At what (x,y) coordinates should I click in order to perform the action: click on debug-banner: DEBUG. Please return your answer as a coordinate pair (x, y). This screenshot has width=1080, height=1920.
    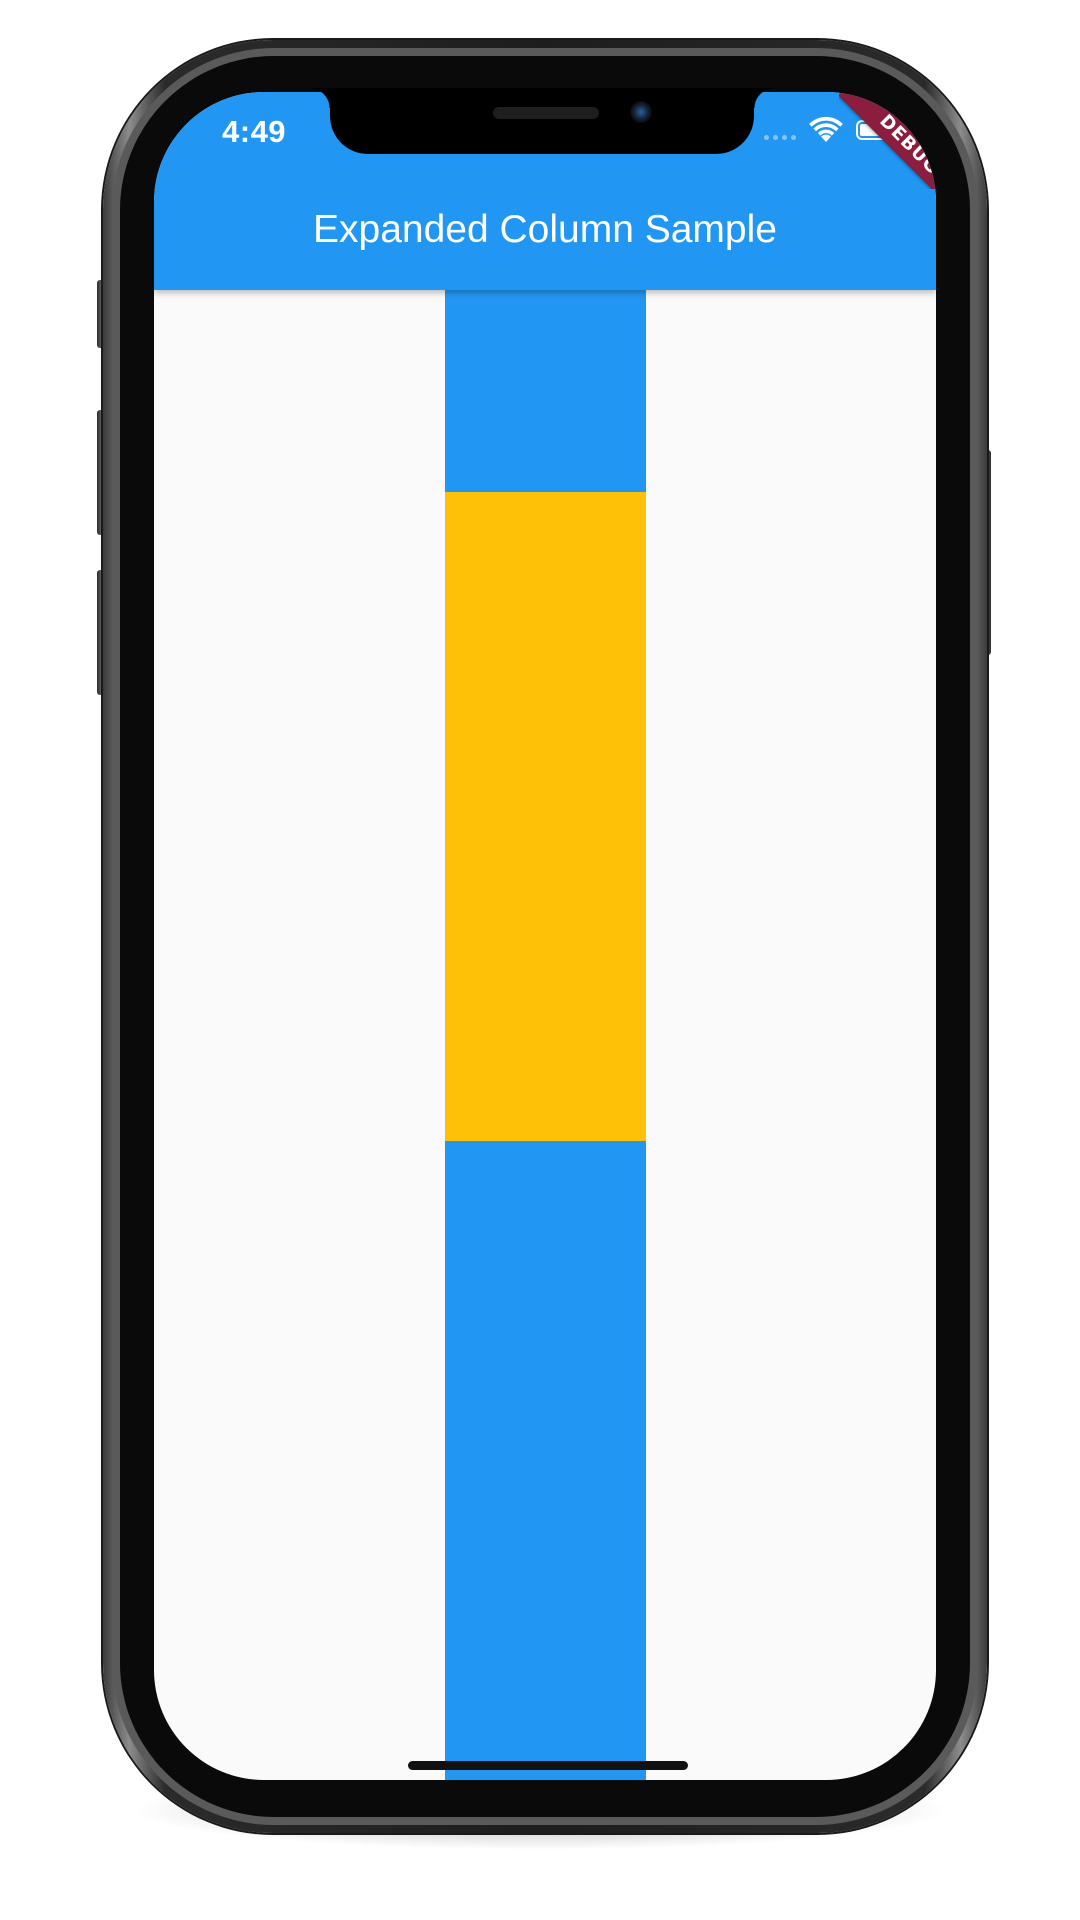
    Looking at the image, I should click on (887, 140).